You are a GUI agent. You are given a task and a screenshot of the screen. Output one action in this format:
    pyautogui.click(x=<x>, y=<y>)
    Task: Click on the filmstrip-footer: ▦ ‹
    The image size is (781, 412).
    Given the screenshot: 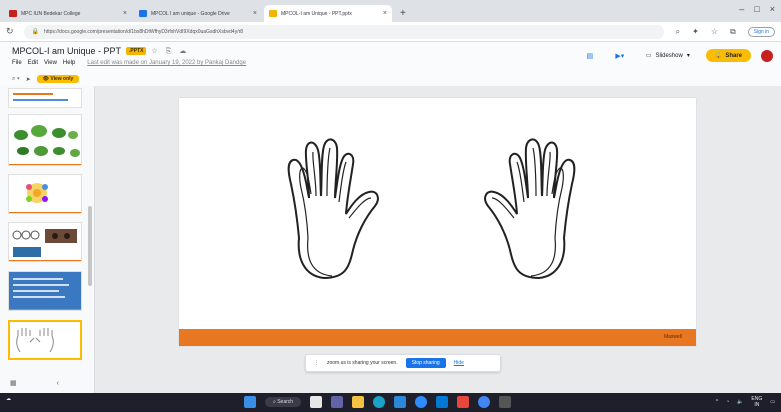 What is the action you would take?
    pyautogui.click(x=47, y=383)
    